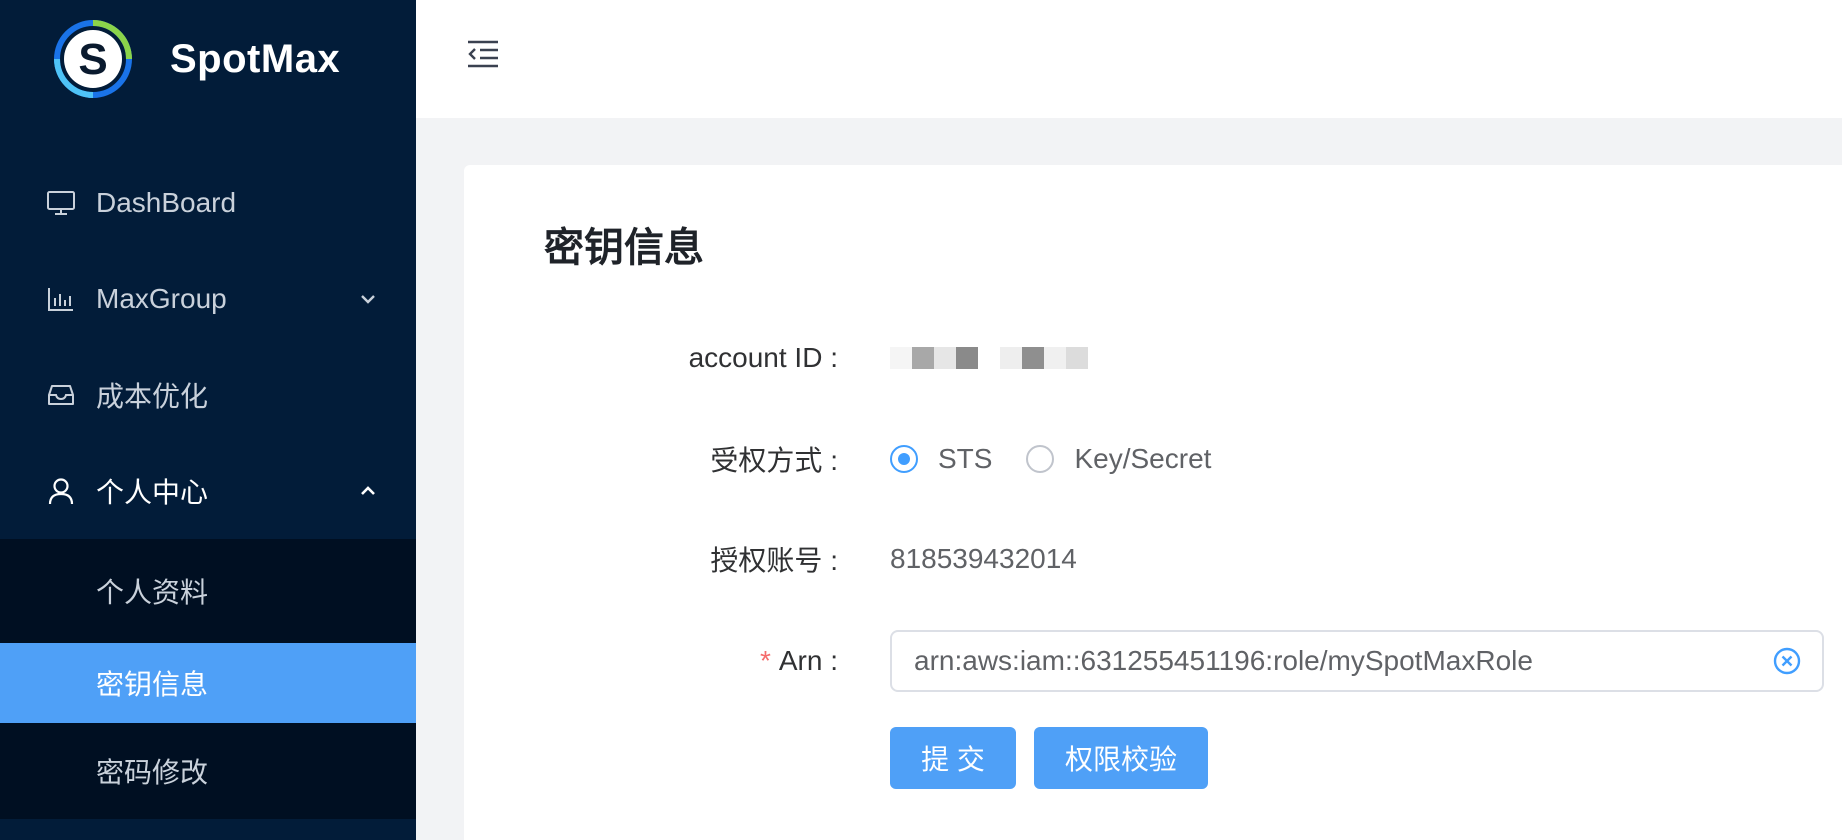  I want to click on sidebar-item-maxgroup: MaxGroup, so click(208, 299).